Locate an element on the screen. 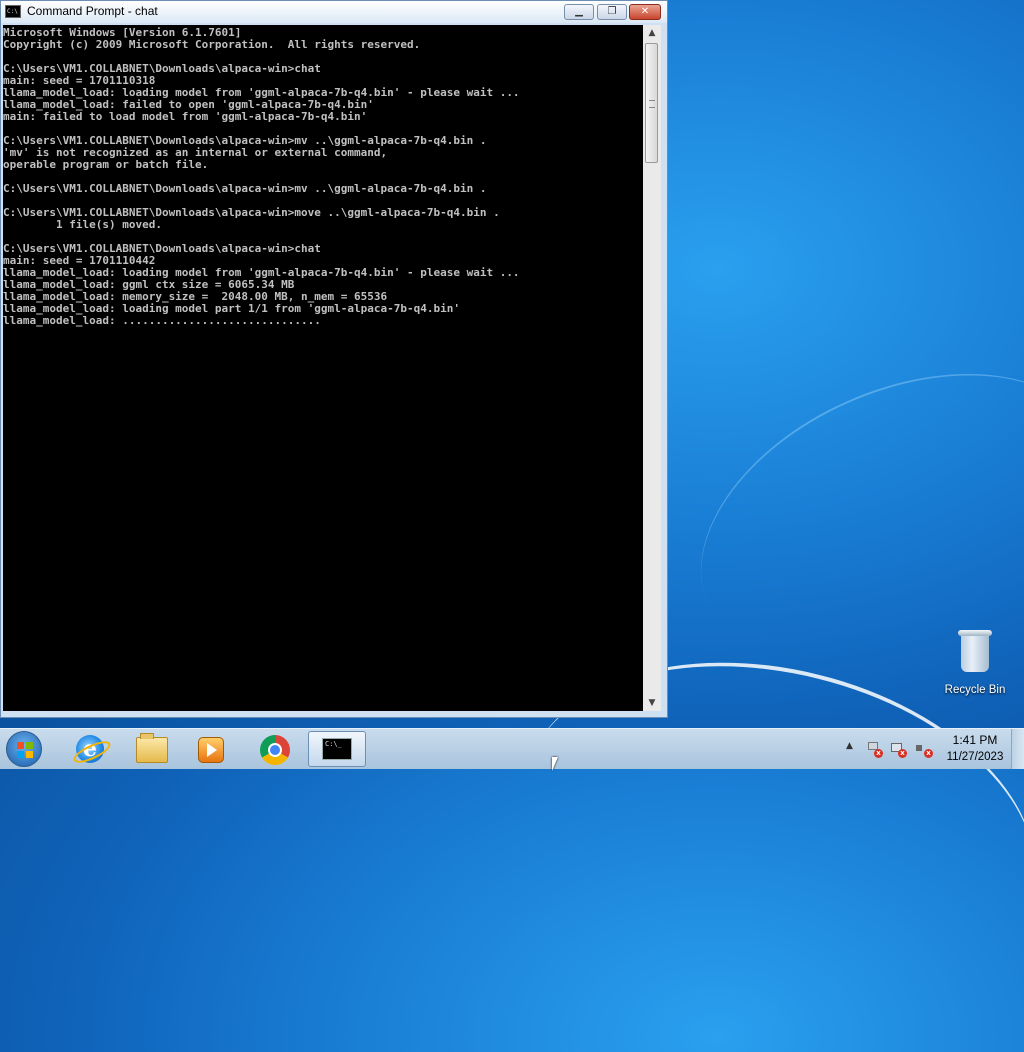 Image resolution: width=1024 pixels, height=1052 pixels. folder-icon is located at coordinates (152, 748).